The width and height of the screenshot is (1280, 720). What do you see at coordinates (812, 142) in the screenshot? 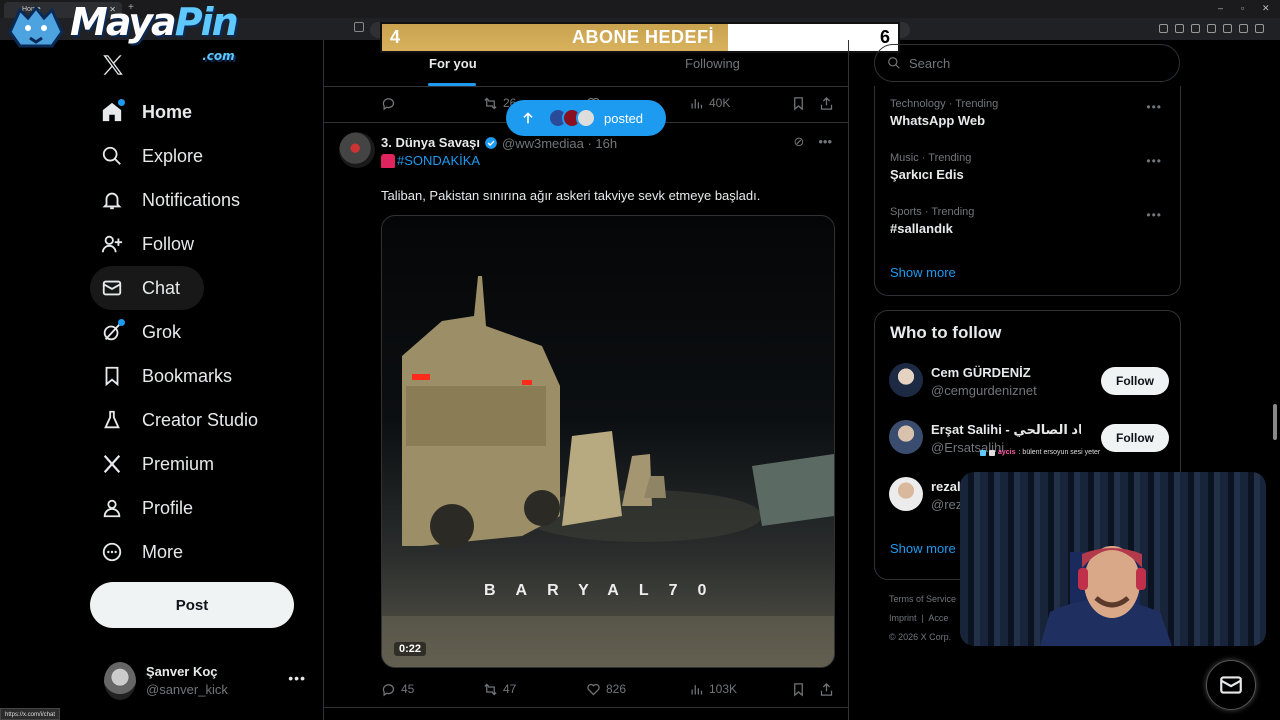
I see `post-top-icons: ⊘ •••` at bounding box center [812, 142].